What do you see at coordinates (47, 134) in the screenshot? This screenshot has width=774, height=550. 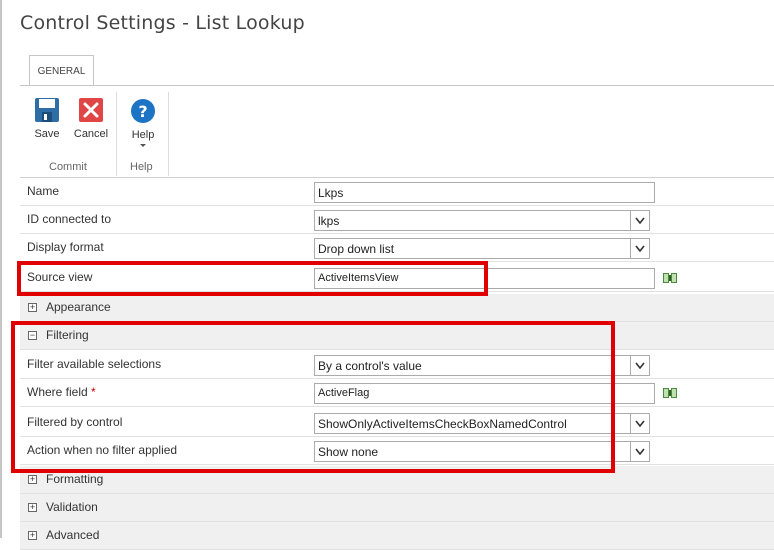 I see `save-label: Save` at bounding box center [47, 134].